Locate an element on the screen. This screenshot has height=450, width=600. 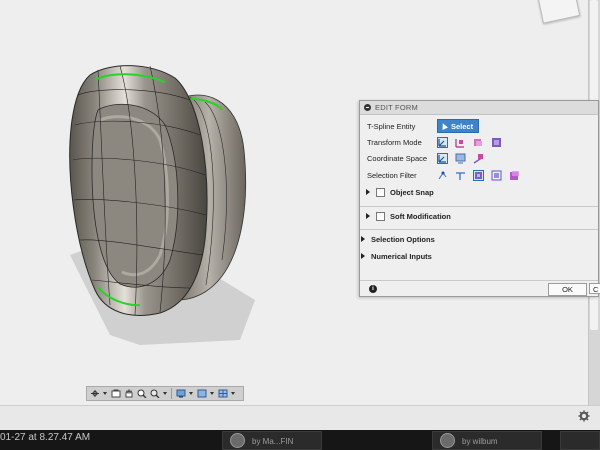
select-button: Select is located at coordinates (458, 126).